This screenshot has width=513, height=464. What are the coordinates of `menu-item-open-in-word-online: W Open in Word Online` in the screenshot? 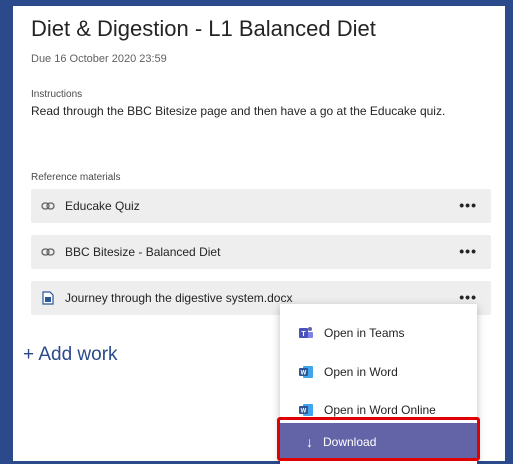 It's located at (378, 410).